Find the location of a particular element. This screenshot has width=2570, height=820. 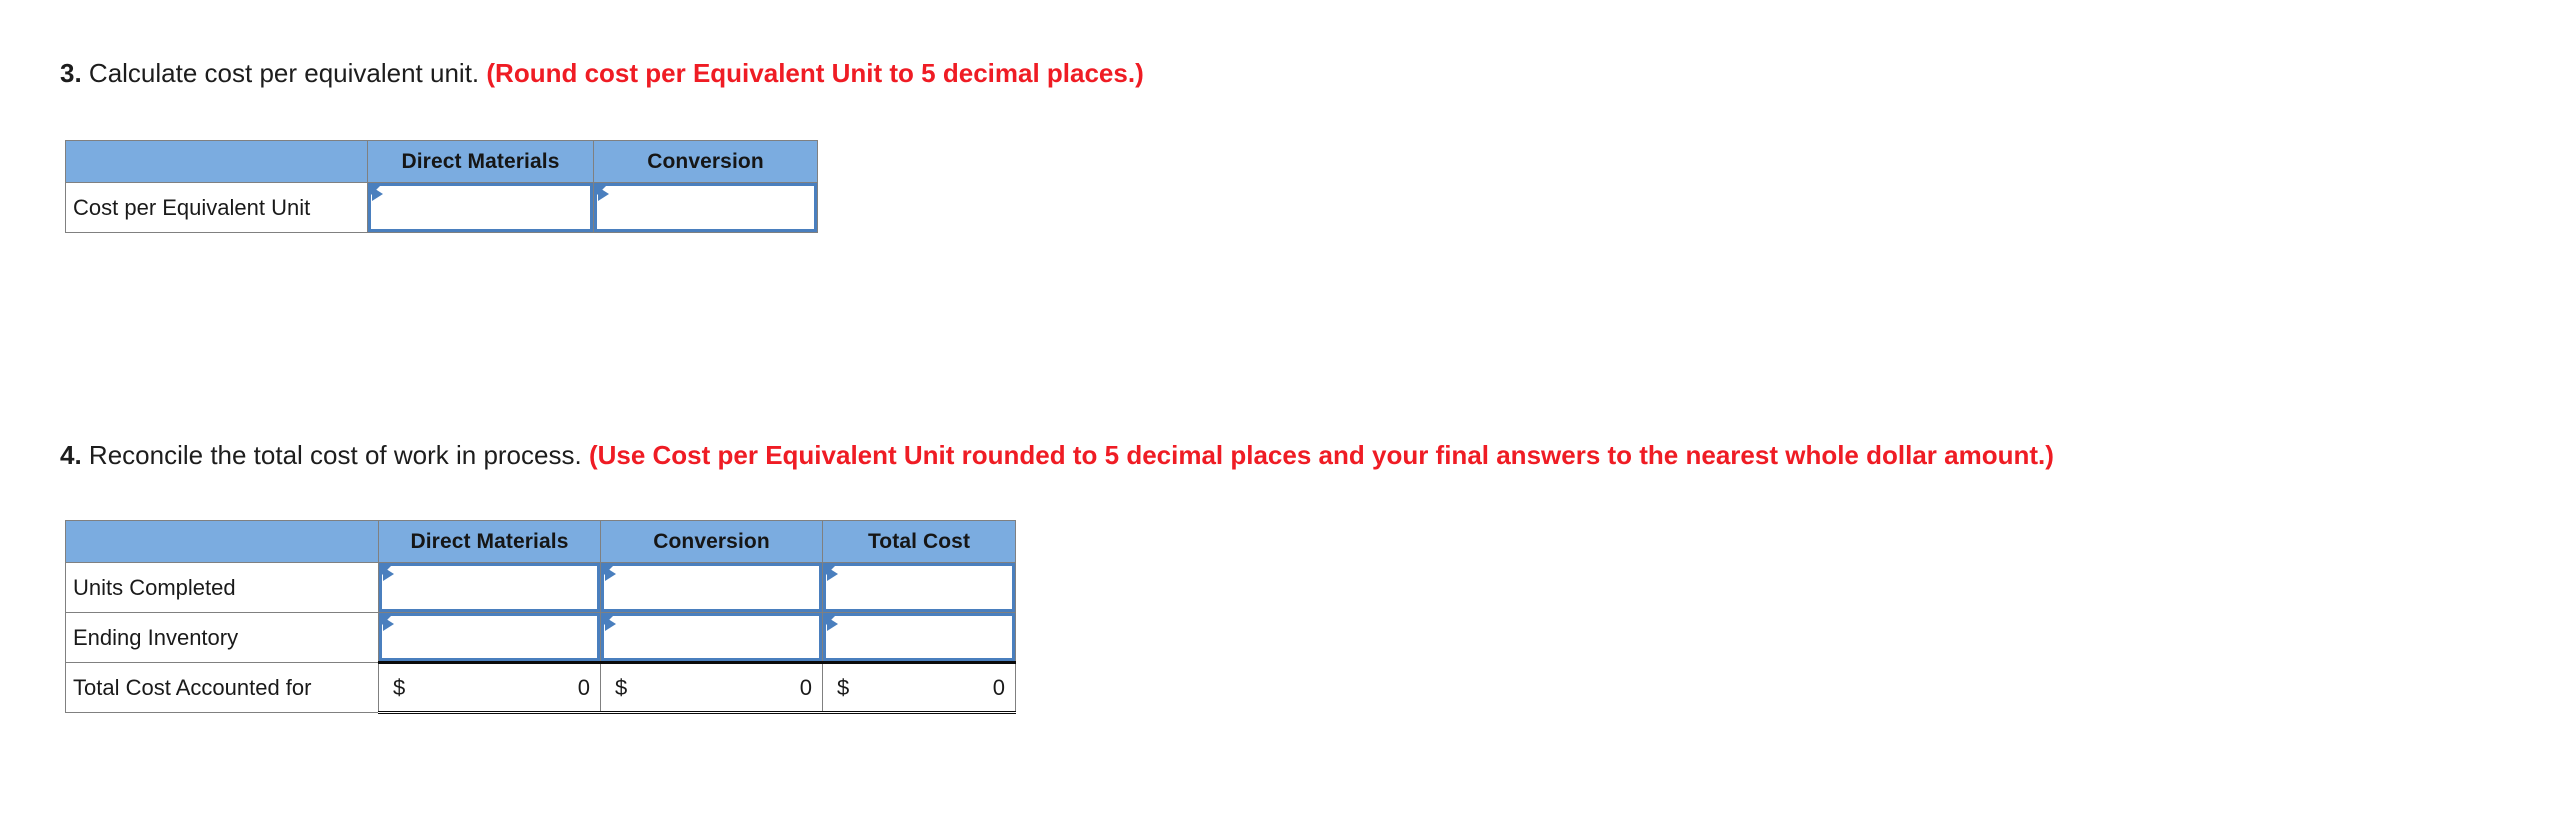

table-header-row: Direct Materials Conversion Total Cost is located at coordinates (540, 541).